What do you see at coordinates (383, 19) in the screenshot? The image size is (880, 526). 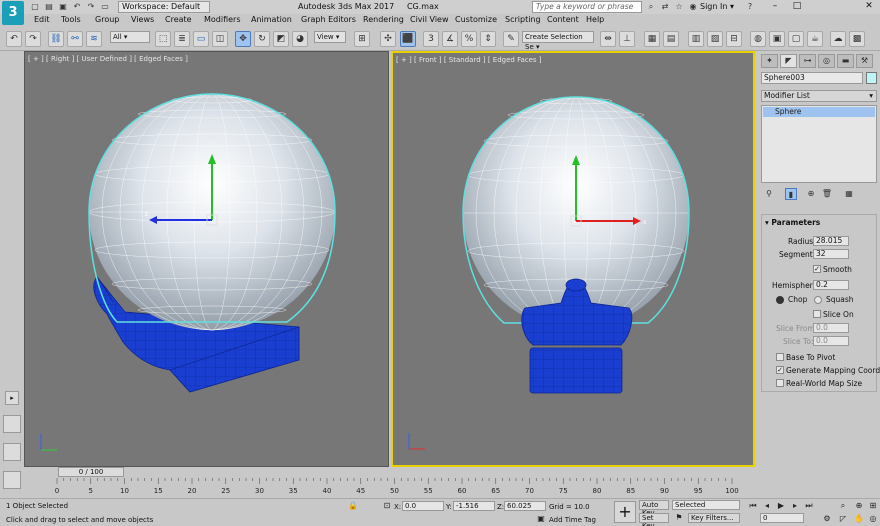 I see `menu-rendering: Rendering` at bounding box center [383, 19].